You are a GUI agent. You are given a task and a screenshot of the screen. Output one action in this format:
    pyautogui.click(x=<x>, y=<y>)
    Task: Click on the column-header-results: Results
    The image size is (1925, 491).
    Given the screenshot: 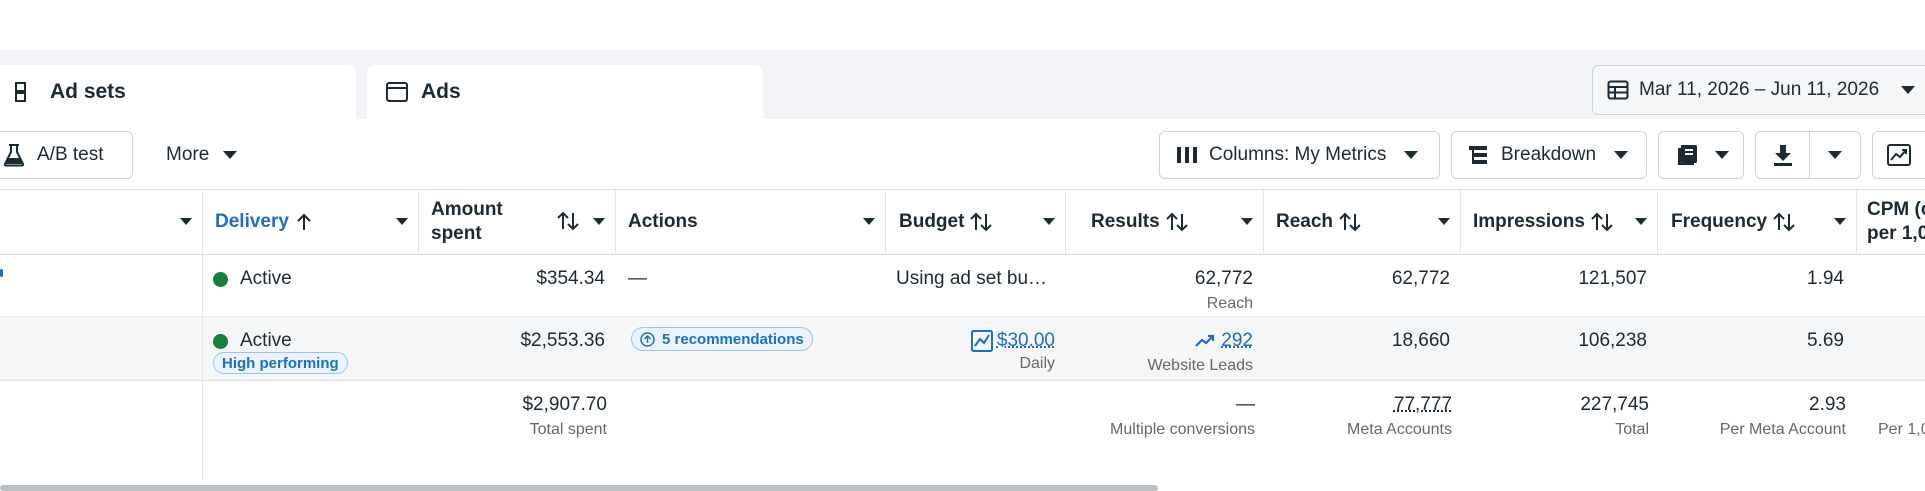 What is the action you would take?
    pyautogui.click(x=1164, y=222)
    